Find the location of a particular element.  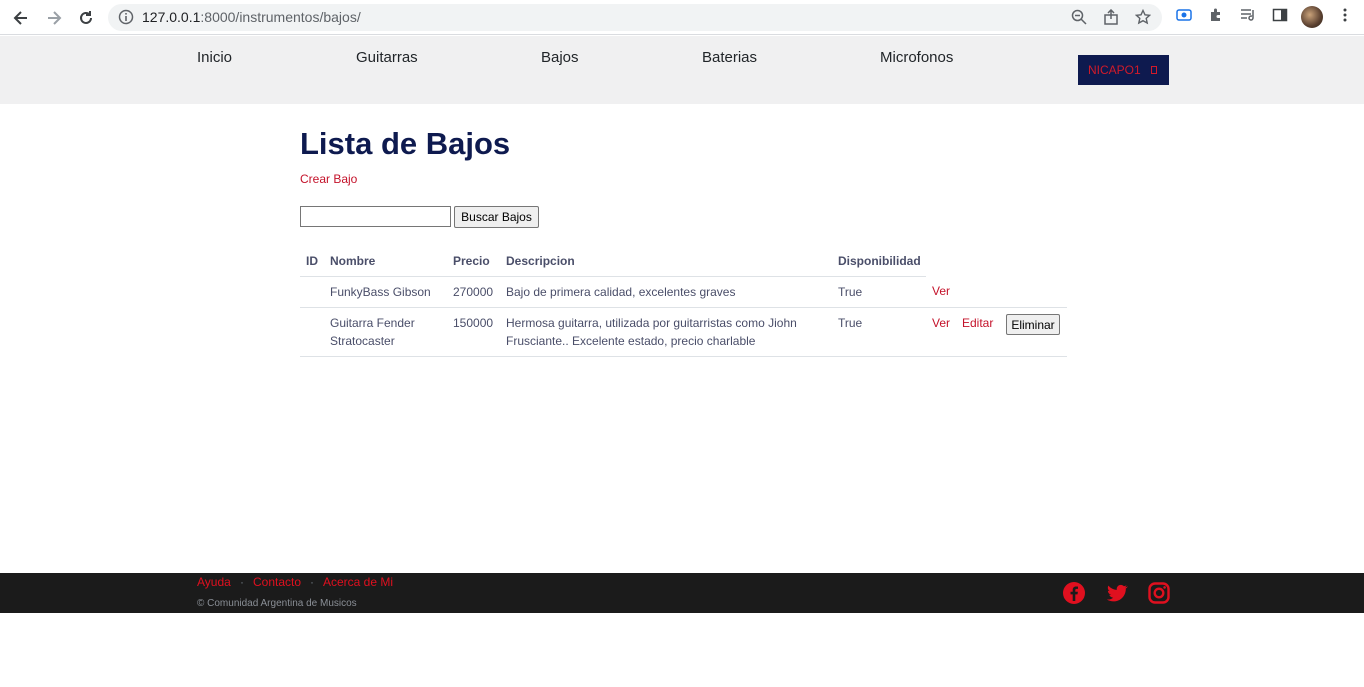

user-name-label: NICAPO1 is located at coordinates (1114, 70).